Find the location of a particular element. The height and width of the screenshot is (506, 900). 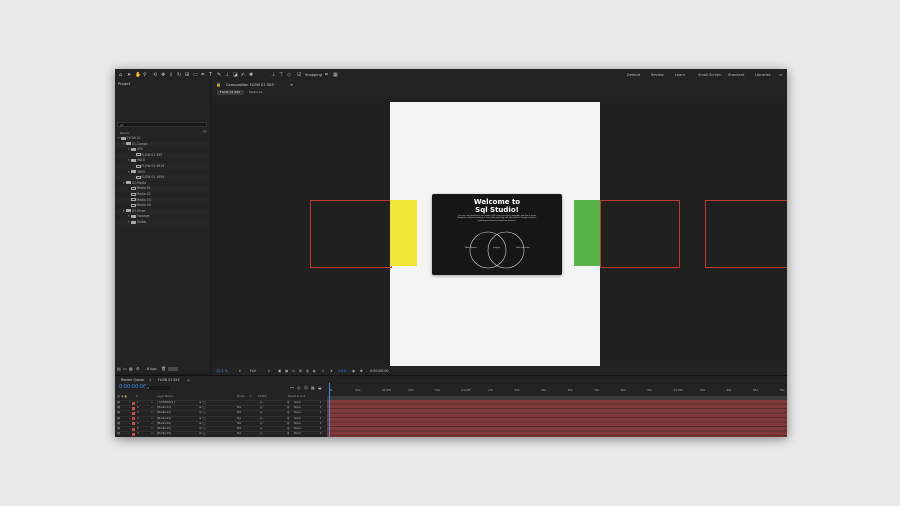

mask-visibility-icon: ▭ is located at coordinates (293, 371).